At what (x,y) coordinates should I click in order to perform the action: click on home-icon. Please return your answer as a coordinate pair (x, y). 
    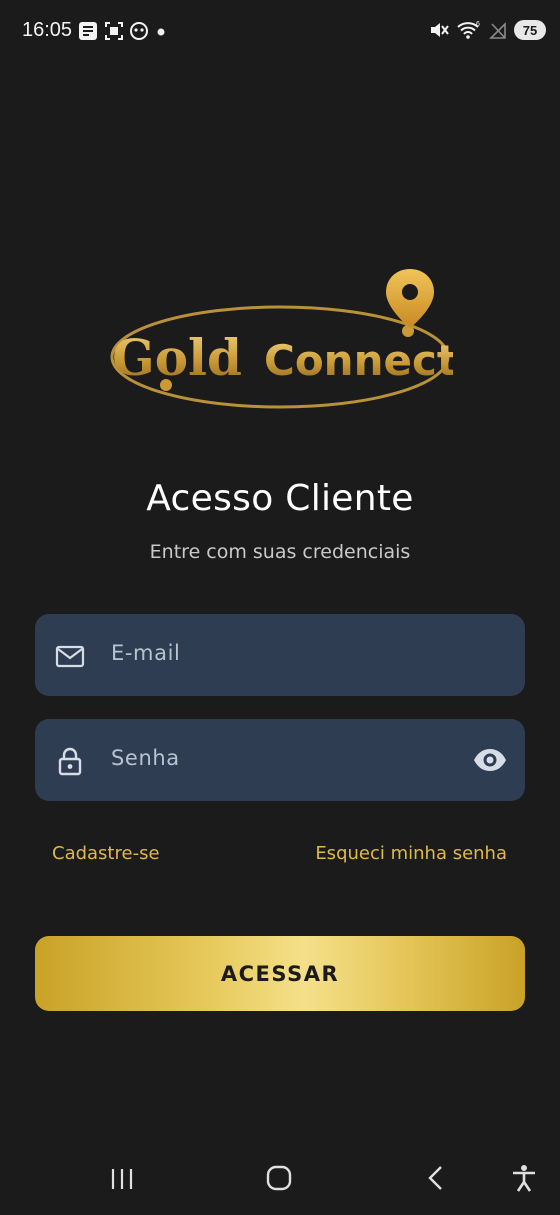
    Looking at the image, I should click on (279, 1178).